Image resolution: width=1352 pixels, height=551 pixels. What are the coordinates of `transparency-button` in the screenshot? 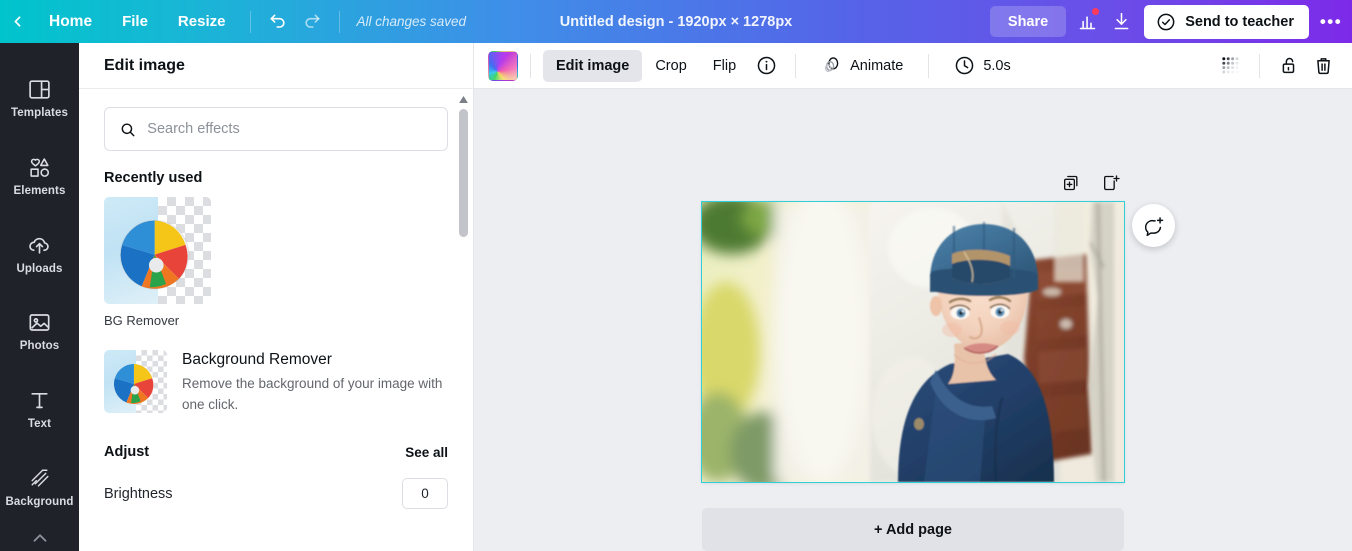 It's located at (1230, 66).